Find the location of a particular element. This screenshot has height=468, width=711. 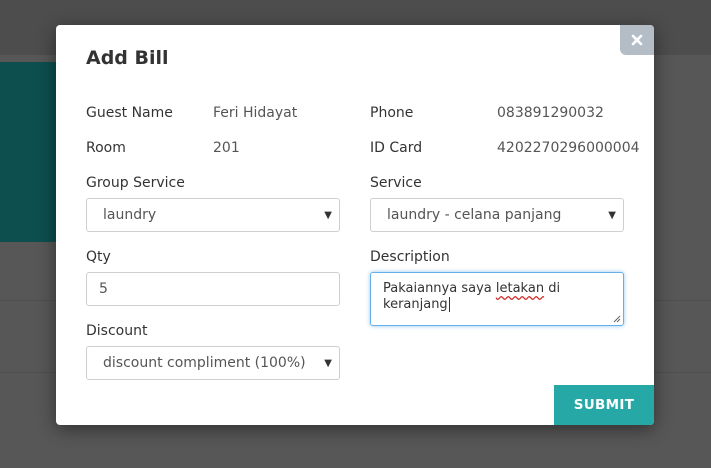

service-selected: laundry - celana panjang is located at coordinates (474, 215).